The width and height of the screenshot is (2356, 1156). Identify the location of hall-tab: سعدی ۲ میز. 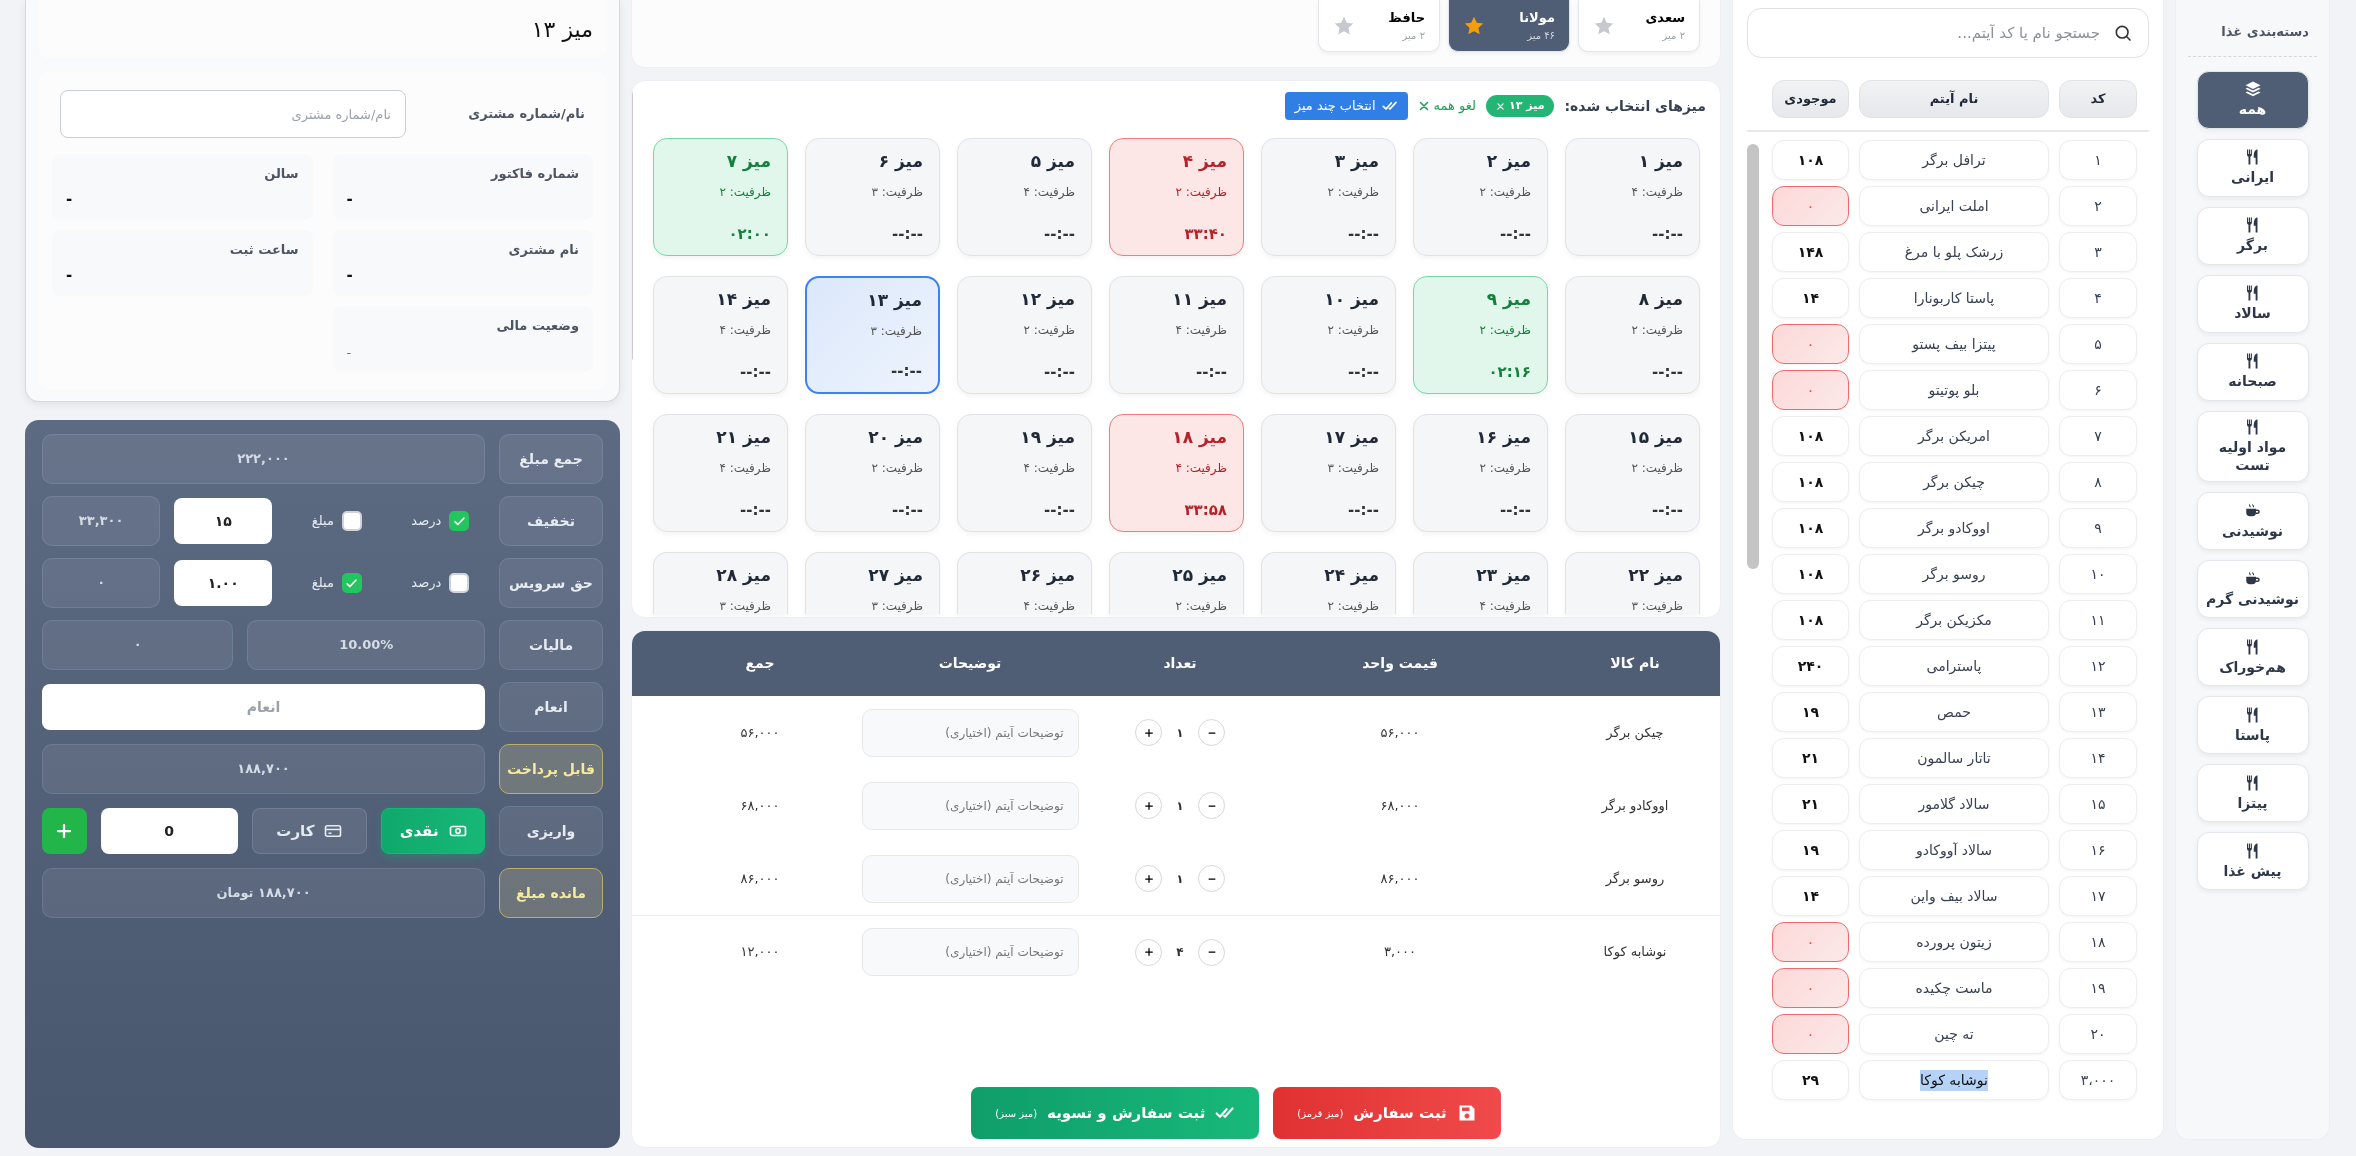
(1639, 26).